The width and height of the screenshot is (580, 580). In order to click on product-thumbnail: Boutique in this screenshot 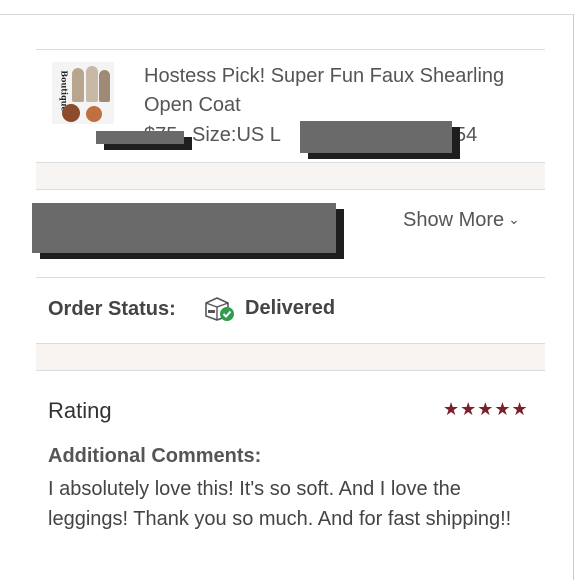, I will do `click(83, 93)`.